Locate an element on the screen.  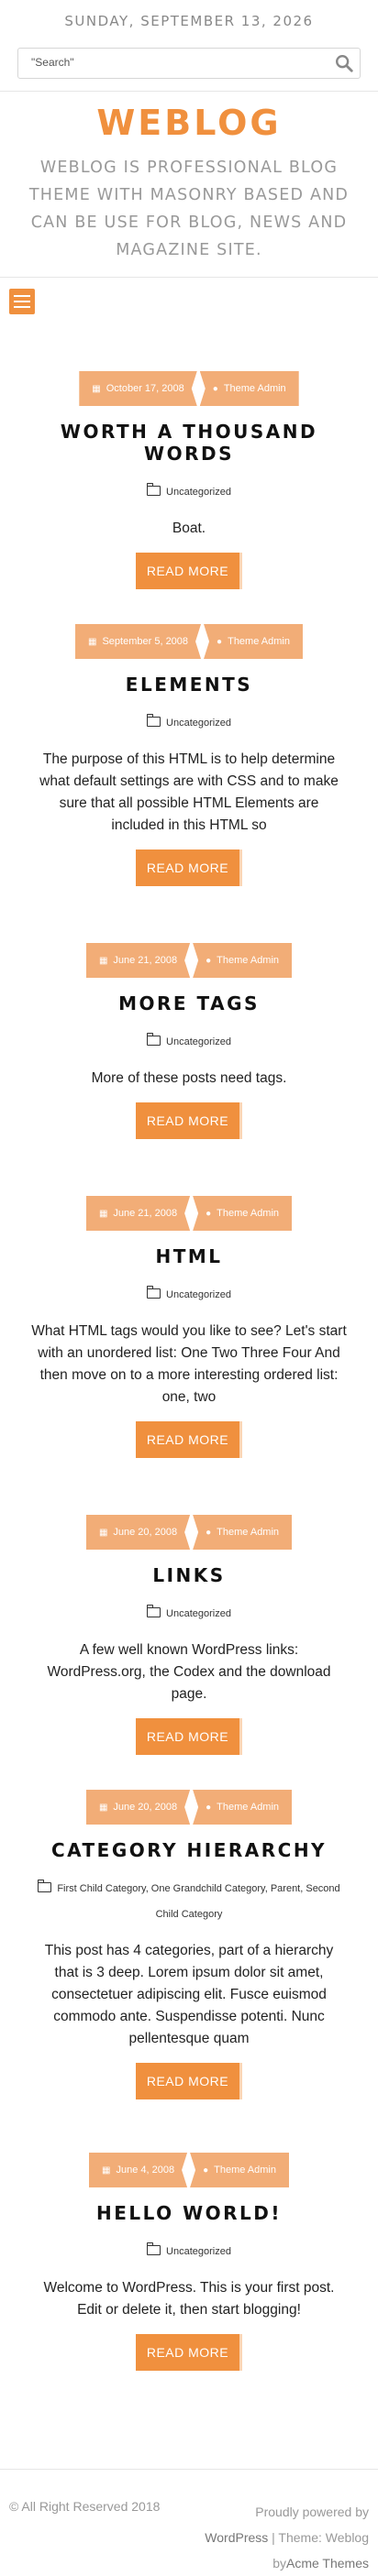
post-meta: ▦ October 17, 2008 ● Theme Admin is located at coordinates (189, 388).